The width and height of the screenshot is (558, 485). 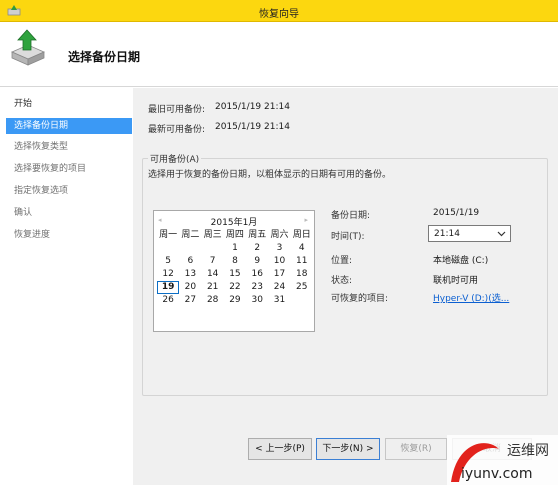 What do you see at coordinates (212, 235) in the screenshot?
I see `weekday-label: 周三` at bounding box center [212, 235].